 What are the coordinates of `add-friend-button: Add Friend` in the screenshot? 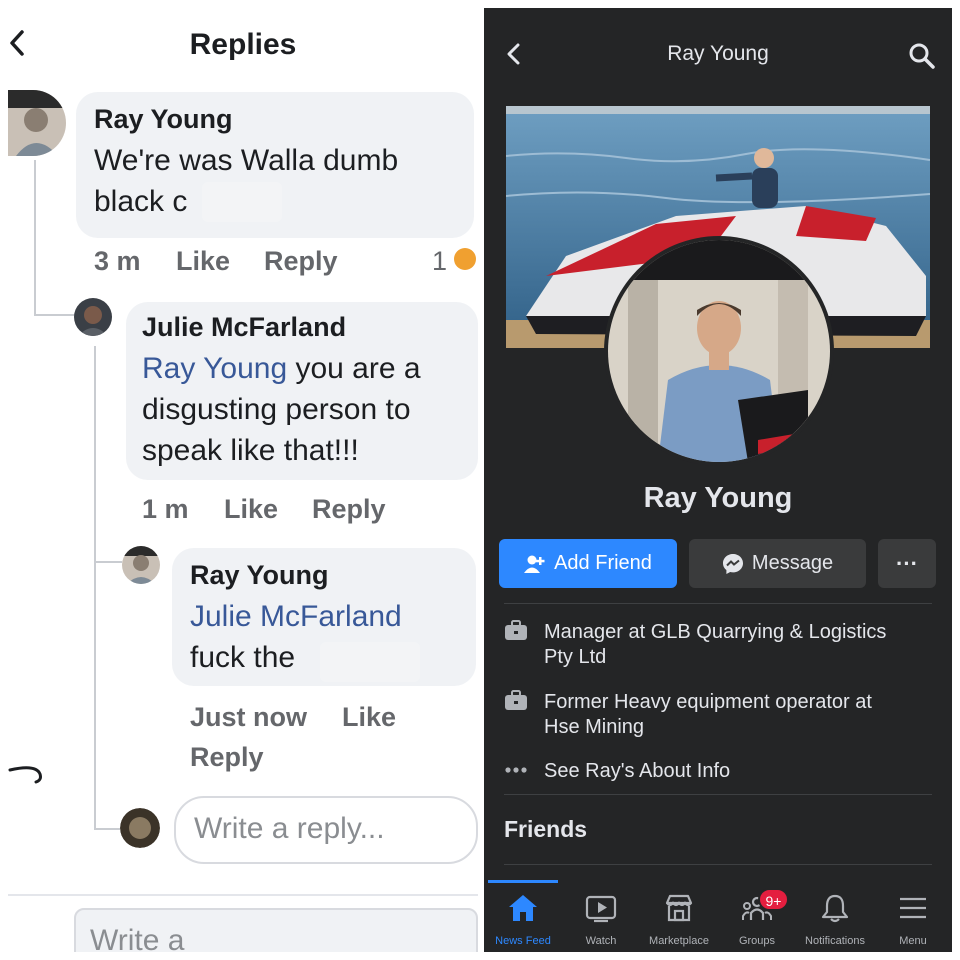 It's located at (588, 563).